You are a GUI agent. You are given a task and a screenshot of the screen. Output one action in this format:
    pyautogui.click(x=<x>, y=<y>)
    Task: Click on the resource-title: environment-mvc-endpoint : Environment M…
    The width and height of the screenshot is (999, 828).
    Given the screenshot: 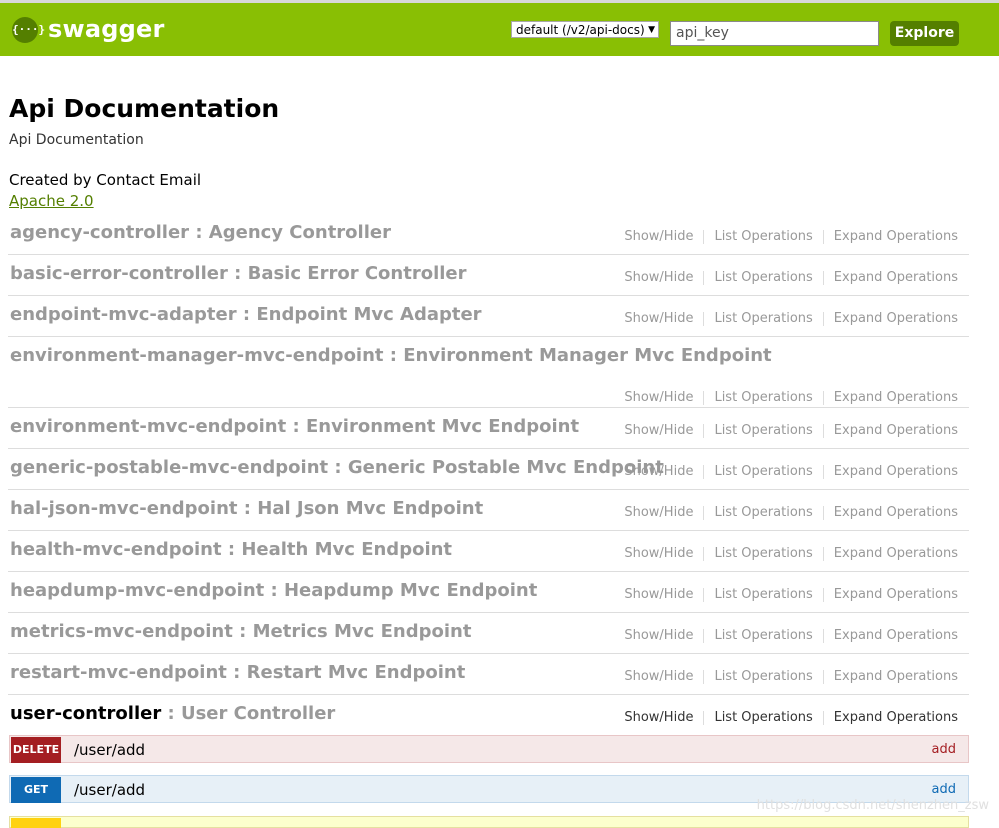 What is the action you would take?
    pyautogui.click(x=294, y=426)
    